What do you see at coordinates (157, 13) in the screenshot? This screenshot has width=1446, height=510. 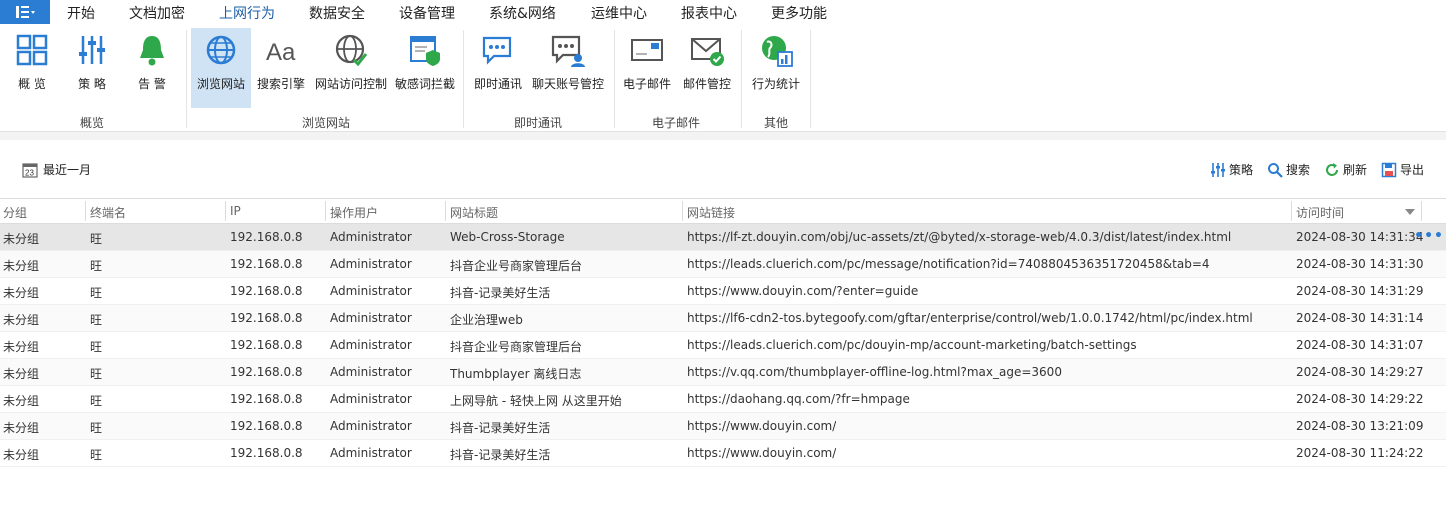 I see `tab-document-encryption: 文档加密` at bounding box center [157, 13].